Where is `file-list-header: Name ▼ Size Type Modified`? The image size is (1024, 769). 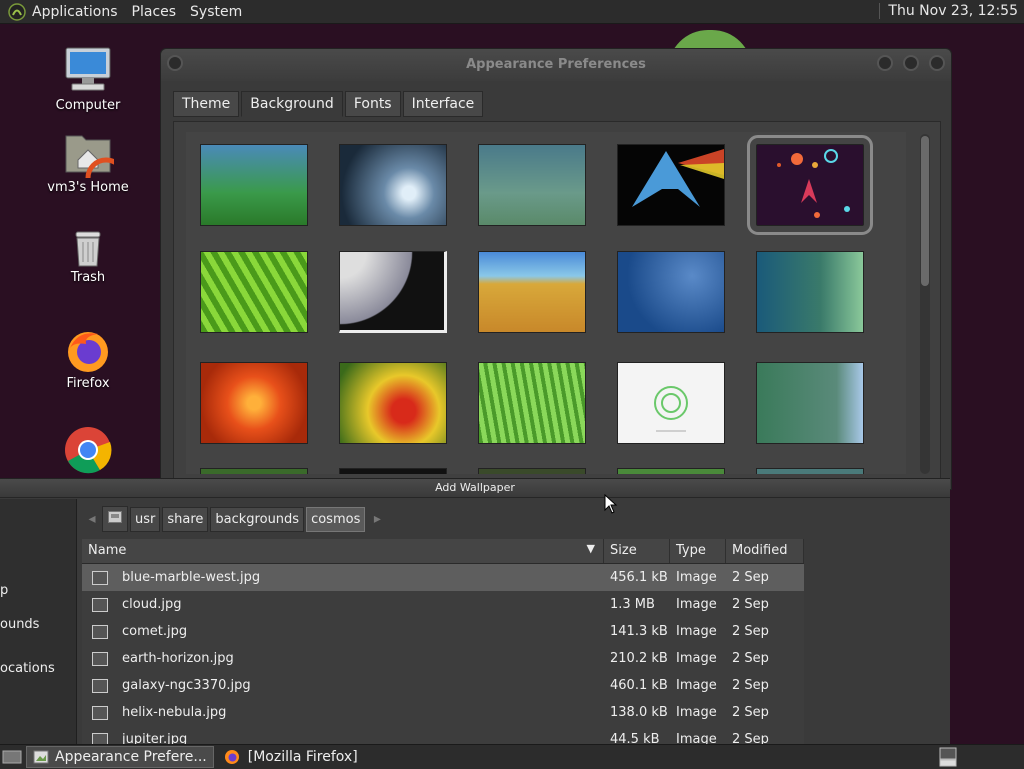
file-list-header: Name ▼ Size Type Modified is located at coordinates (443, 551).